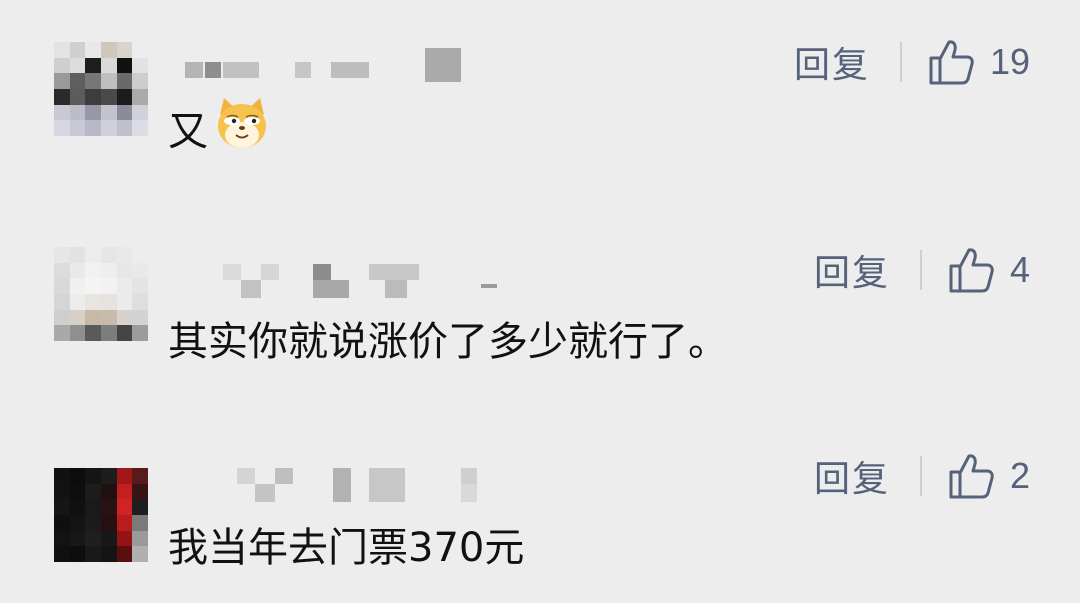 Image resolution: width=1080 pixels, height=603 pixels. What do you see at coordinates (912, 62) in the screenshot?
I see `comment-actions: 回复 19` at bounding box center [912, 62].